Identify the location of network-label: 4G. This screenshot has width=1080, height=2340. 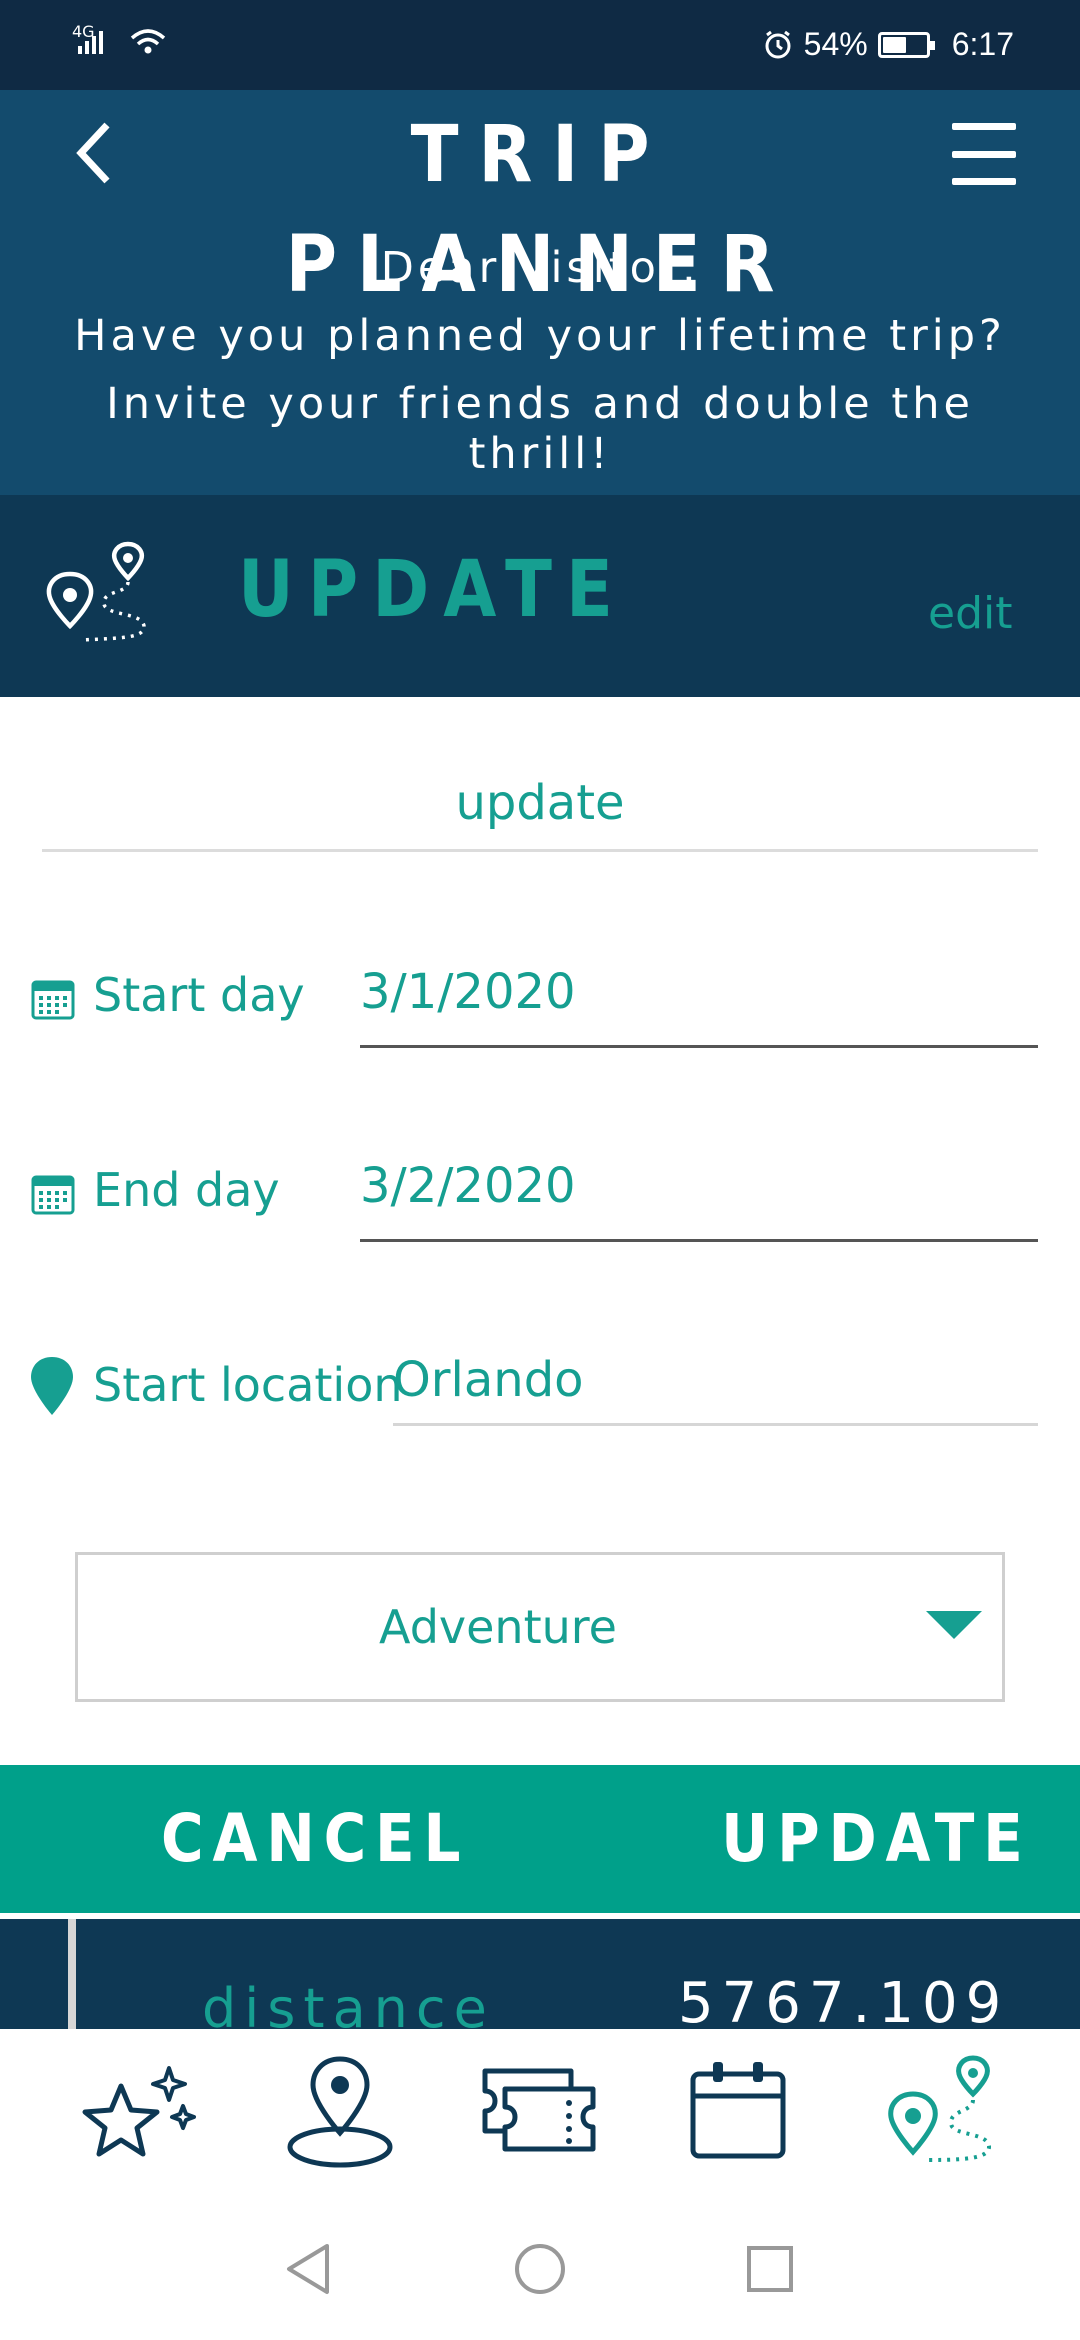
(83, 31).